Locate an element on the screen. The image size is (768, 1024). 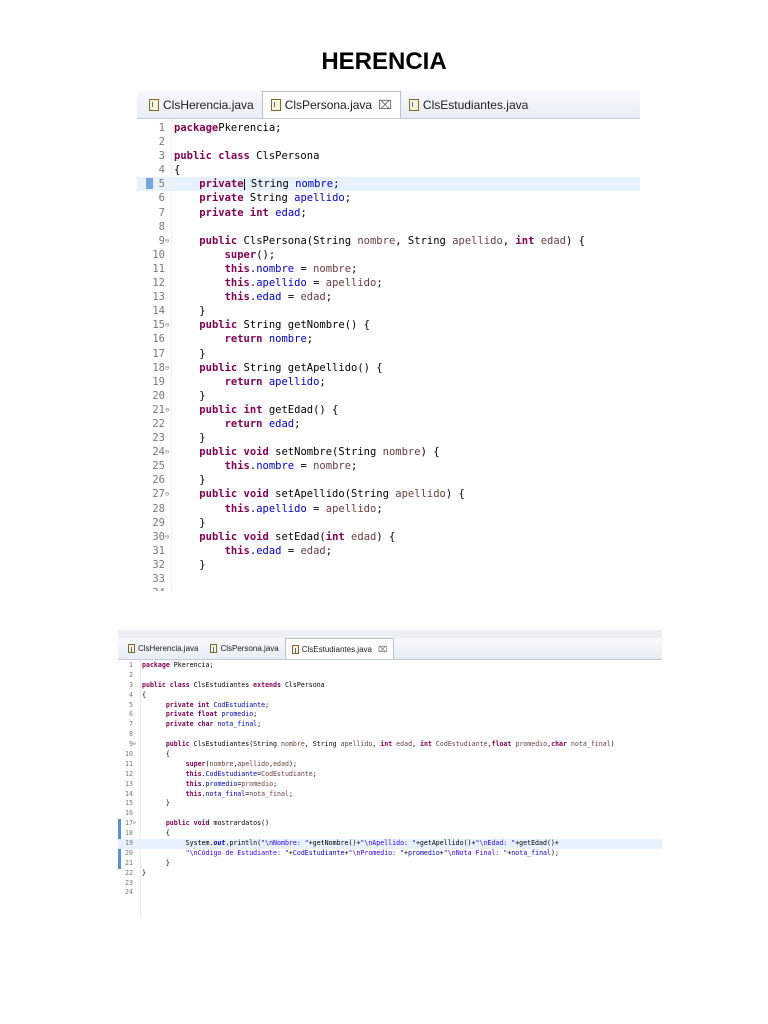
code-line: 17 } is located at coordinates (388, 354).